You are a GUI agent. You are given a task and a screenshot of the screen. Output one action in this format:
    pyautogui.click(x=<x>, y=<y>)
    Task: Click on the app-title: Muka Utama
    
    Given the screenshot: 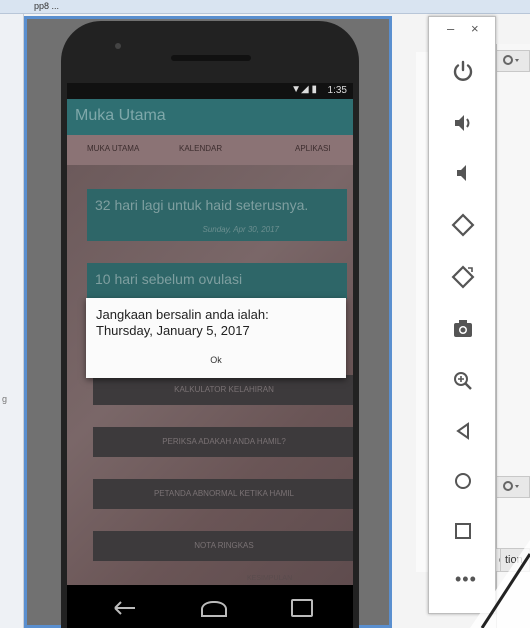 What is the action you would take?
    pyautogui.click(x=120, y=115)
    